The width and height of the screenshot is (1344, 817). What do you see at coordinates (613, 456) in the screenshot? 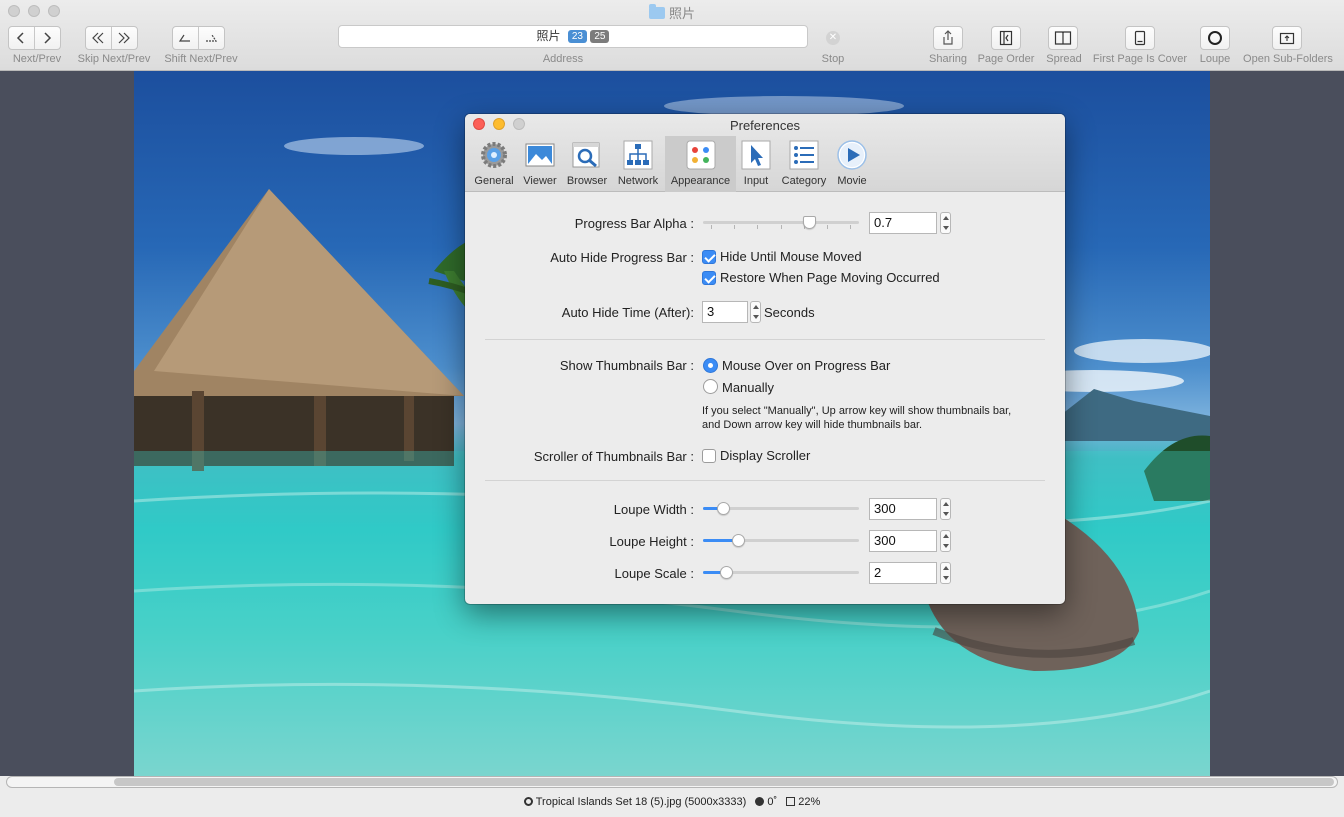
I see `scroller-thumbnails-label: Scroller of Thumbnails Bar :` at bounding box center [613, 456].